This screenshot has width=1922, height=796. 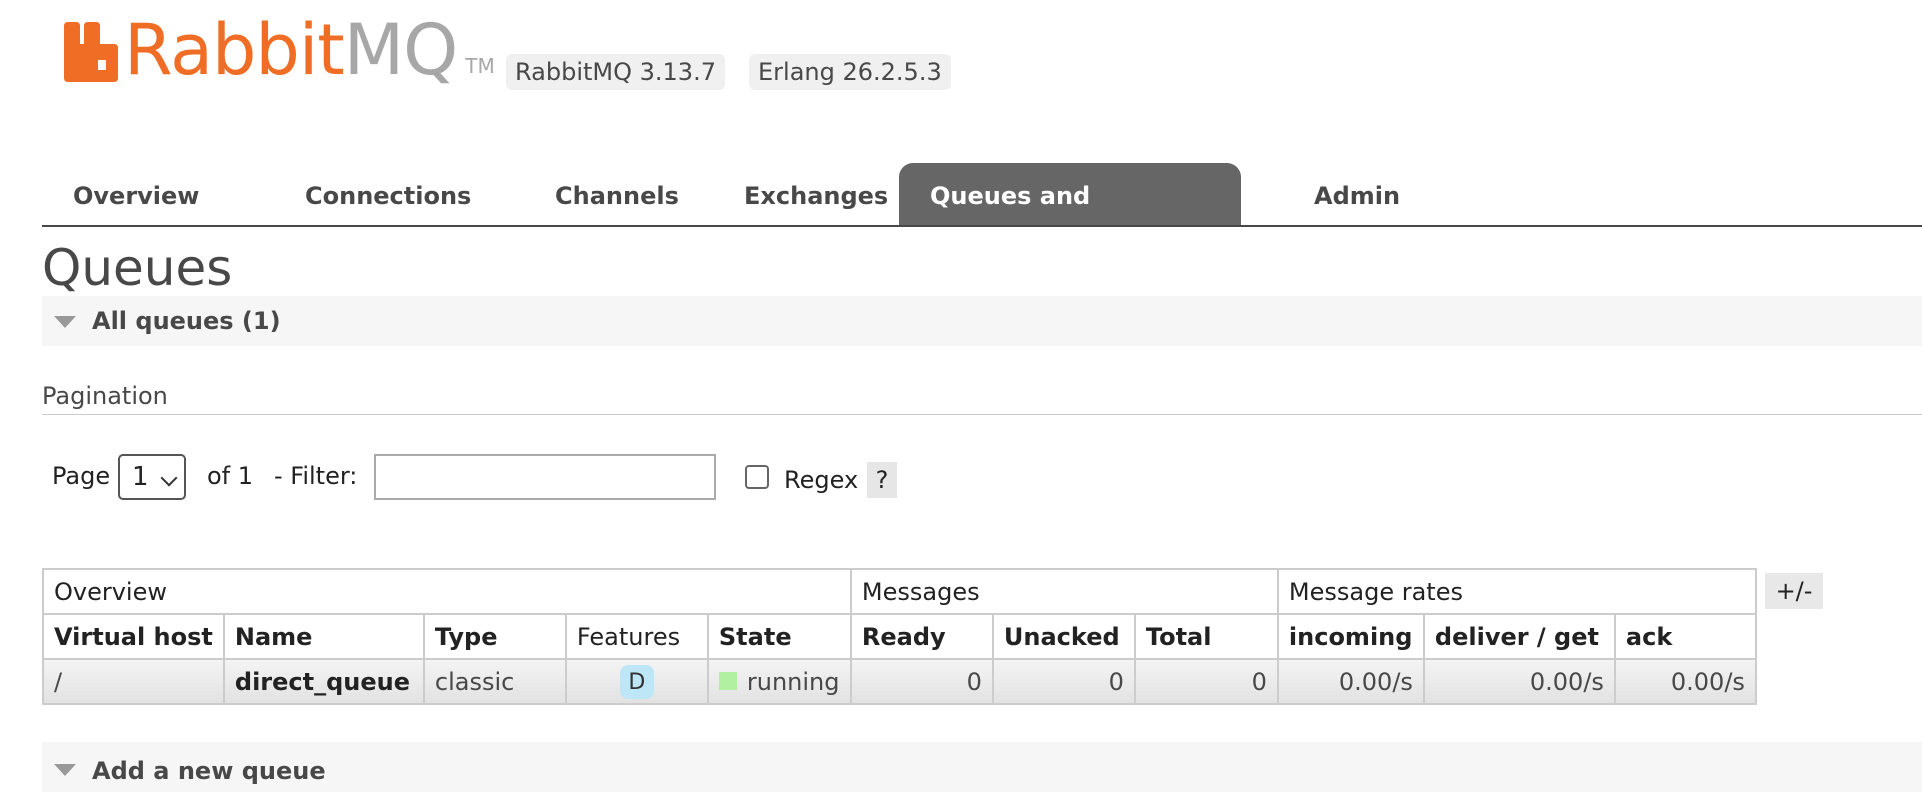 What do you see at coordinates (152, 477) in the screenshot?
I see `page-select: 1` at bounding box center [152, 477].